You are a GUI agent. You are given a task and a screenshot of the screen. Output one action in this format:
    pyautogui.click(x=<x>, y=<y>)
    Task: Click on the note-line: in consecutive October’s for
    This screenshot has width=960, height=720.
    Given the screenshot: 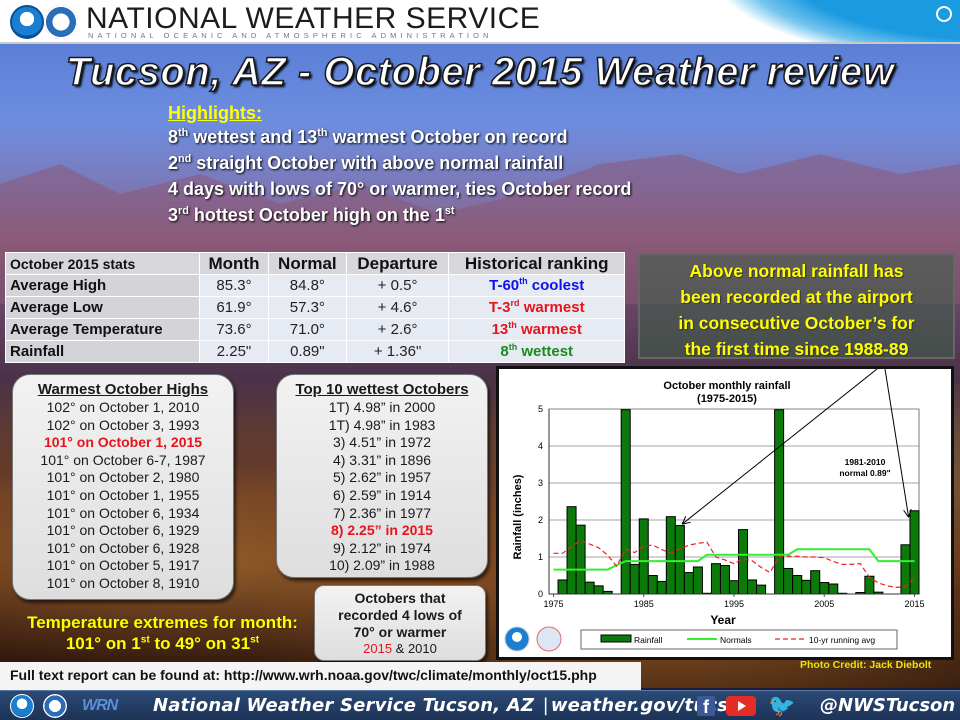 What is the action you would take?
    pyautogui.click(x=796, y=323)
    